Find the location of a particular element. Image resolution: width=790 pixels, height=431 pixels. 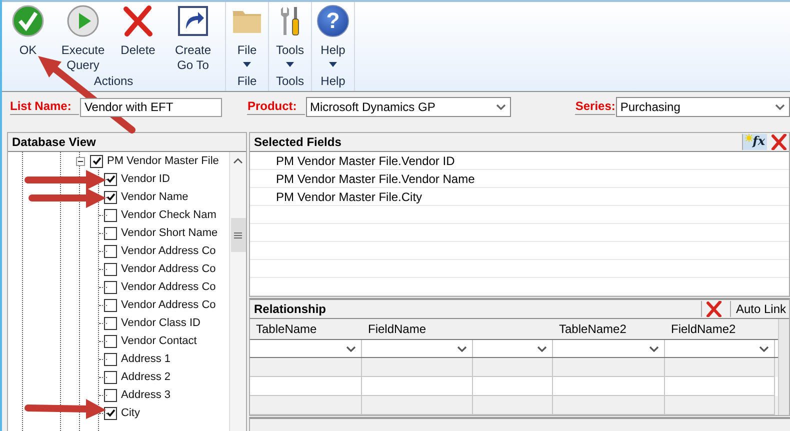

tree-item: Vendor ID is located at coordinates (145, 179).